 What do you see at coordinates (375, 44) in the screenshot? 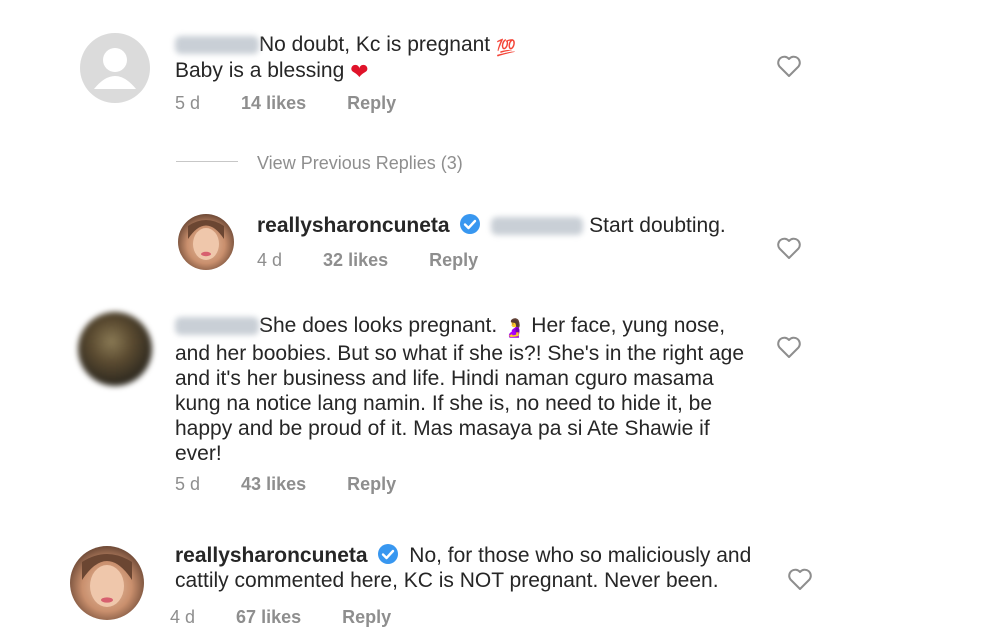
I see `comment-text-line: No doubt, Kc is pregnant` at bounding box center [375, 44].